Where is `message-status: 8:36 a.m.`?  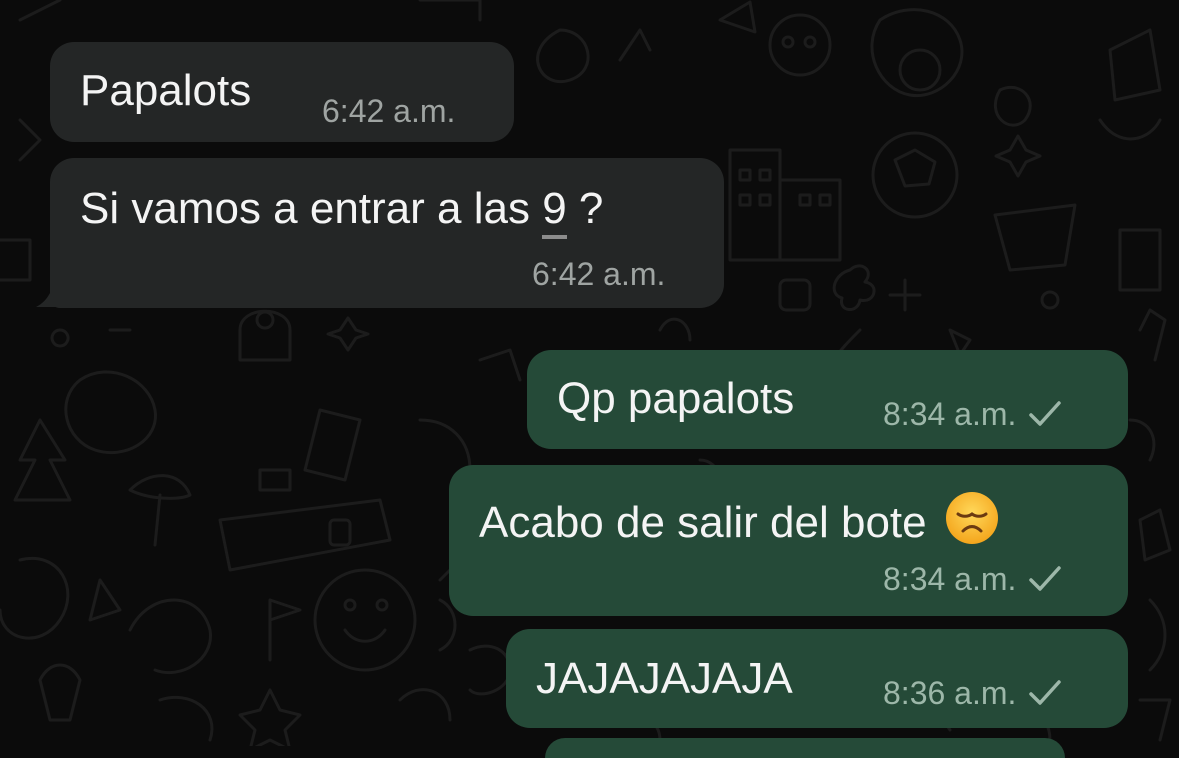
message-status: 8:36 a.m. is located at coordinates (972, 693).